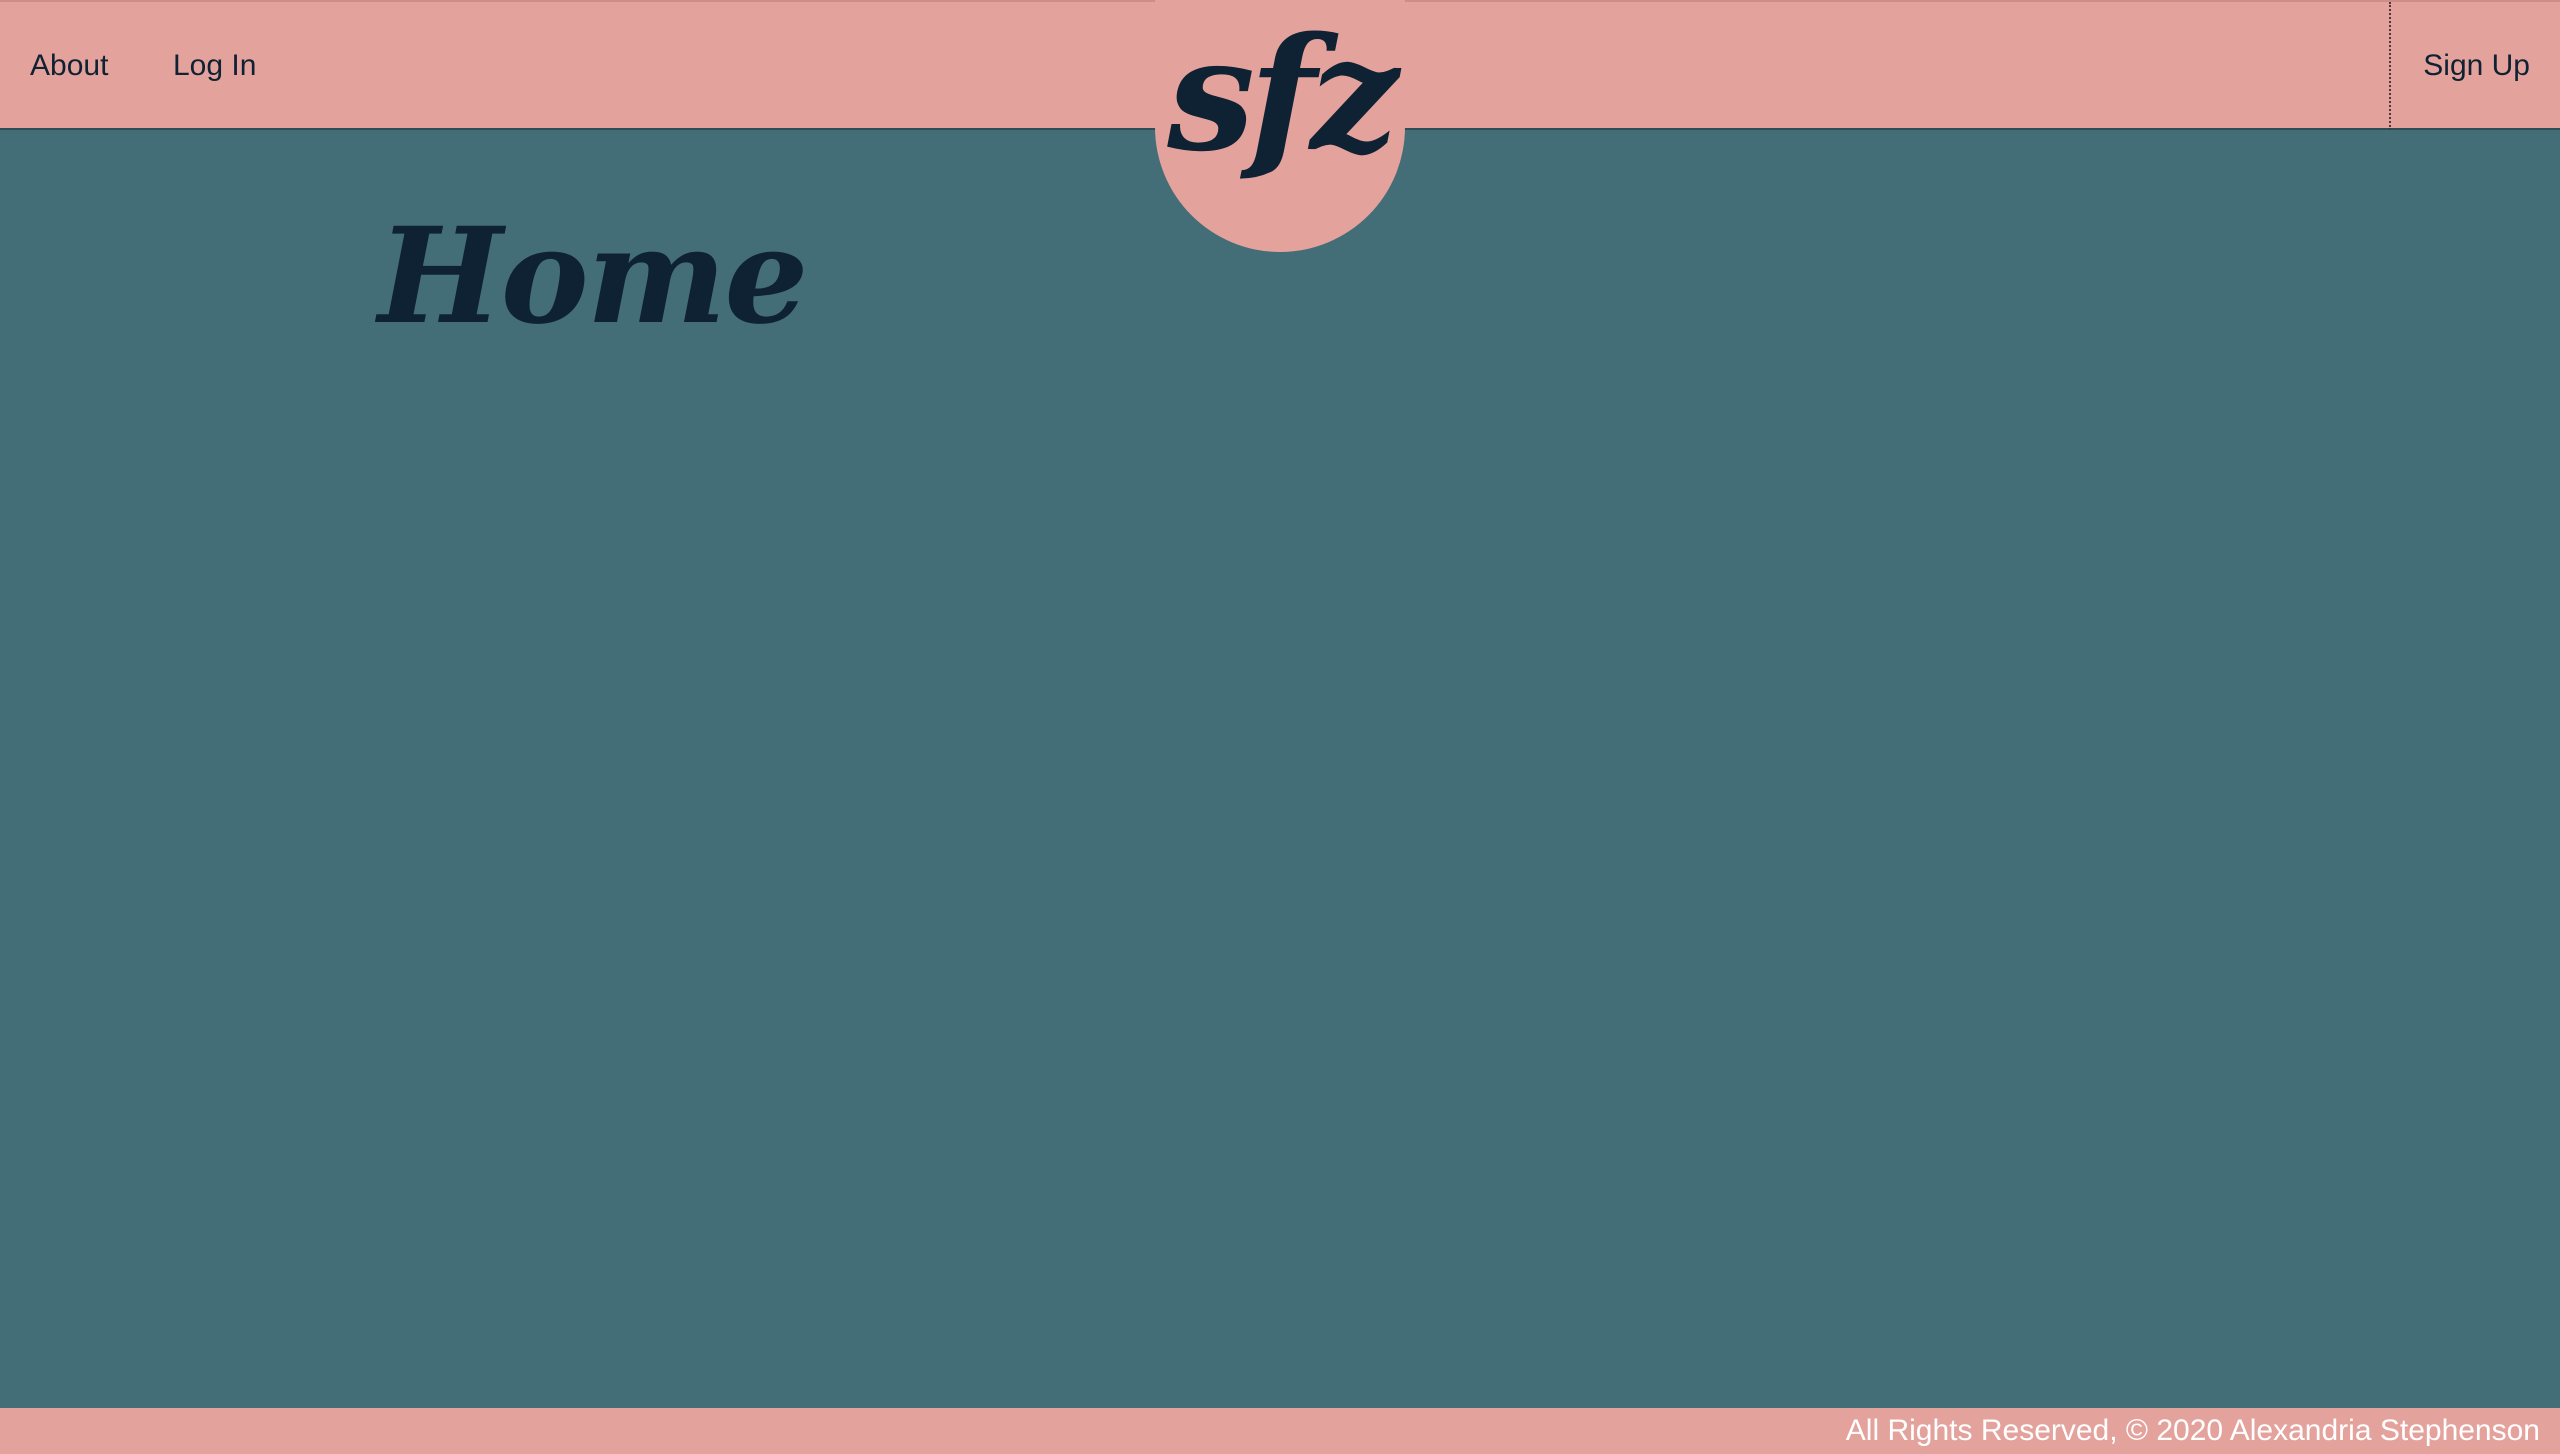  I want to click on nav-login-link: Log In, so click(214, 66).